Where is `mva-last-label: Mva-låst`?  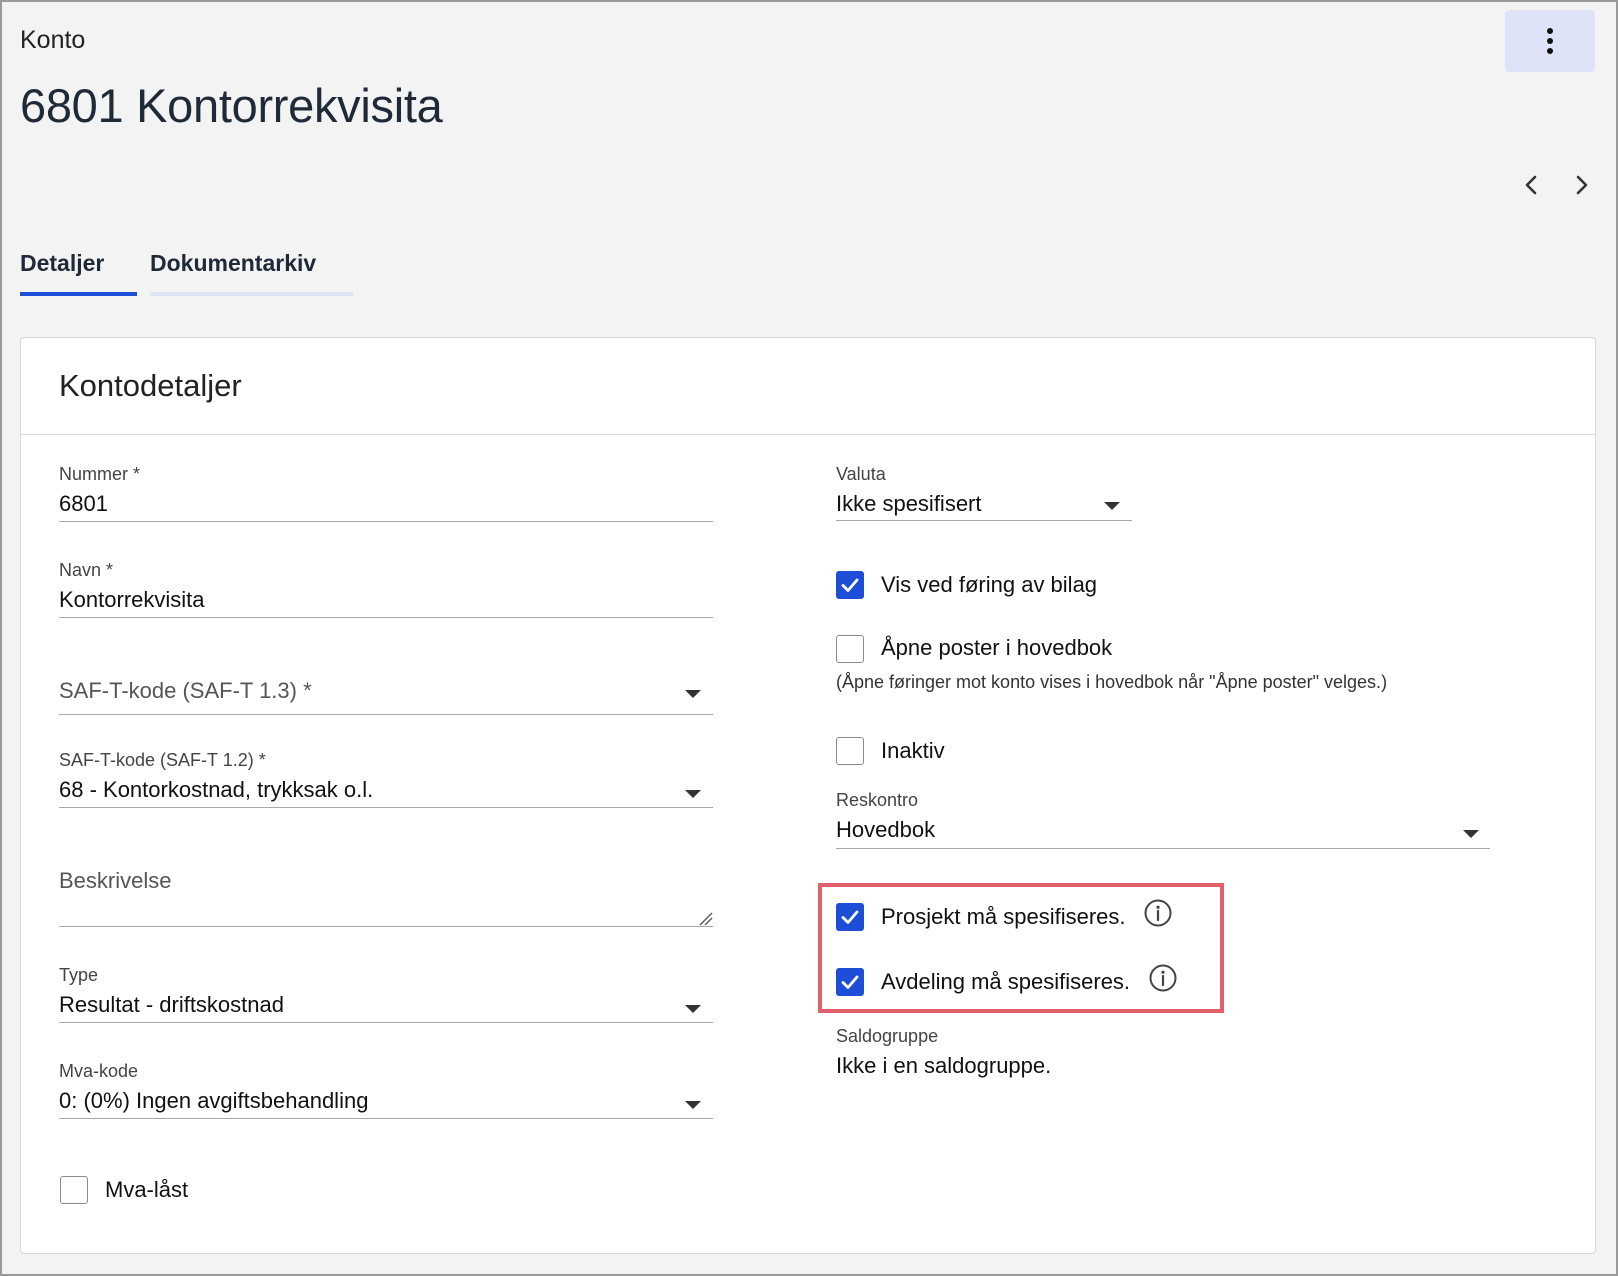 mva-last-label: Mva-låst is located at coordinates (146, 1190).